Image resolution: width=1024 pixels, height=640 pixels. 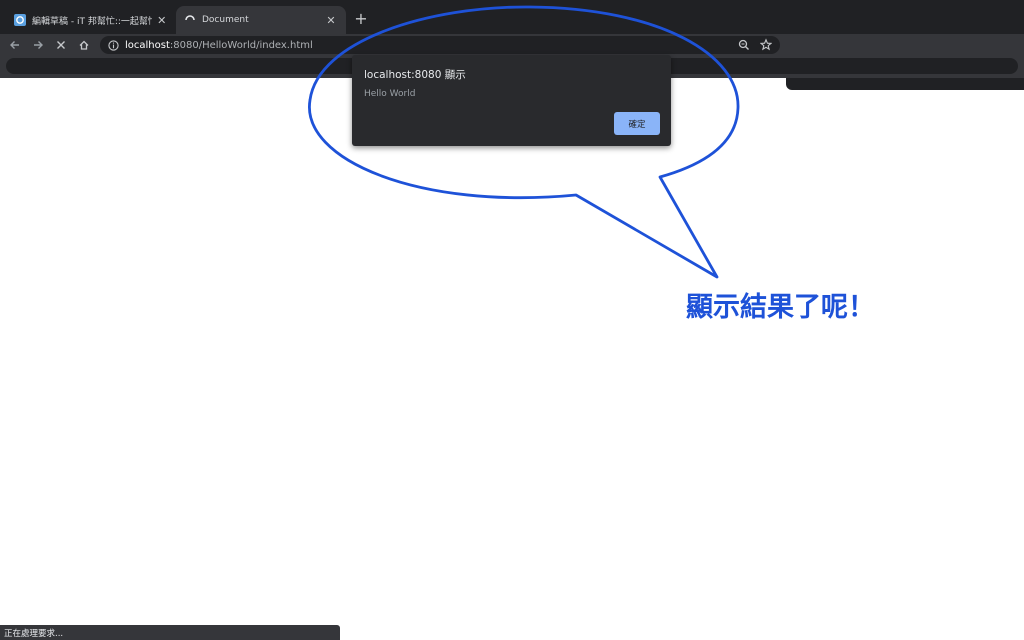 I want to click on annotation-text: 顯示結果了呢！, so click(x=780, y=307).